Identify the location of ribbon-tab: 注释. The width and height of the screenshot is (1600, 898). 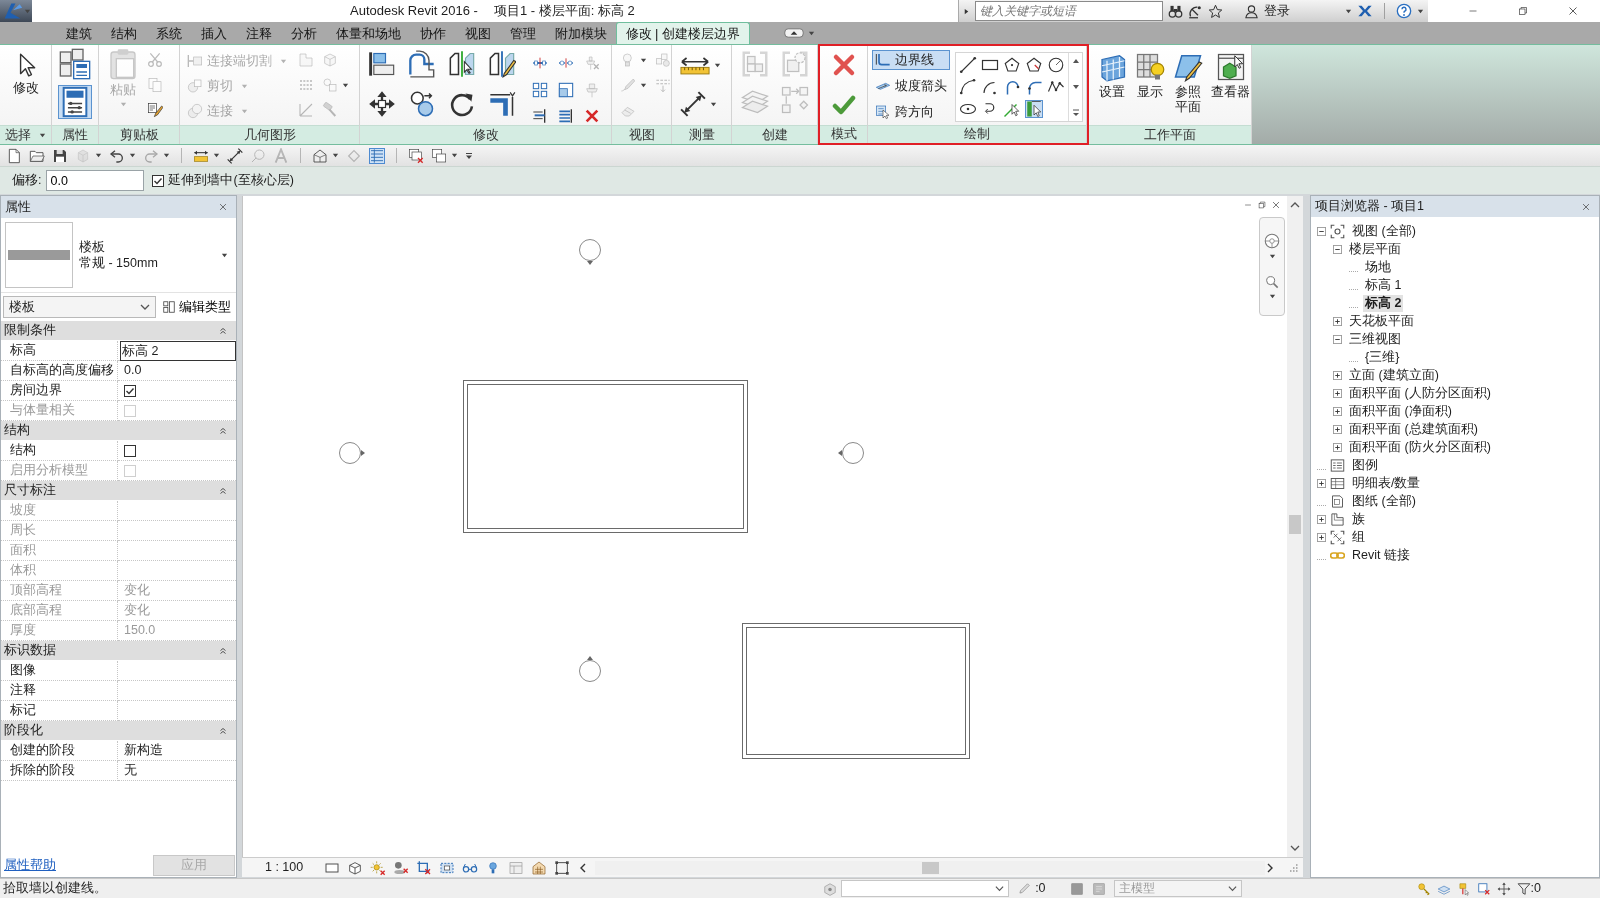
(258, 33).